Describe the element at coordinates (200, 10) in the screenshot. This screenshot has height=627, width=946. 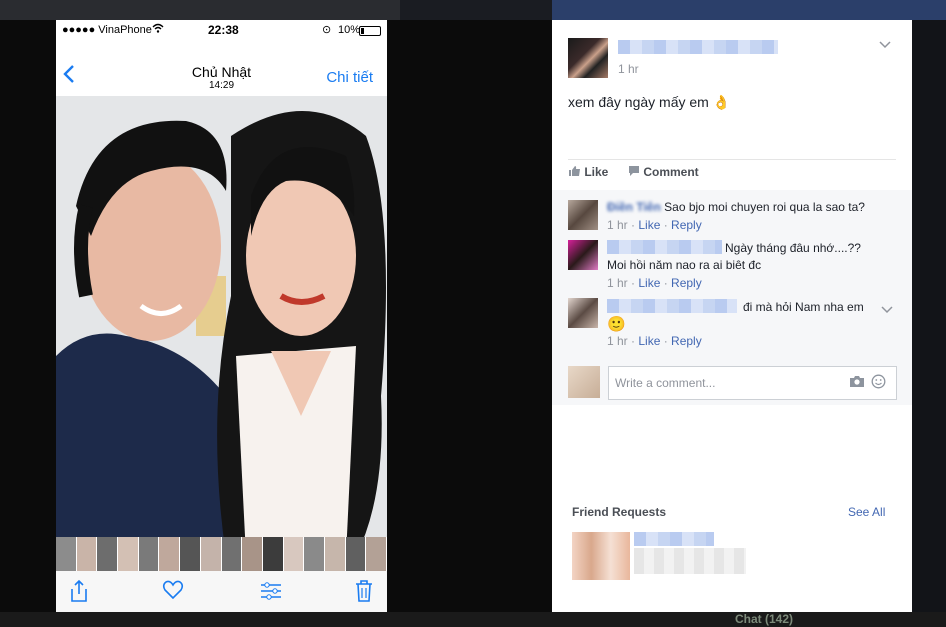
I see `background-top-left` at that location.